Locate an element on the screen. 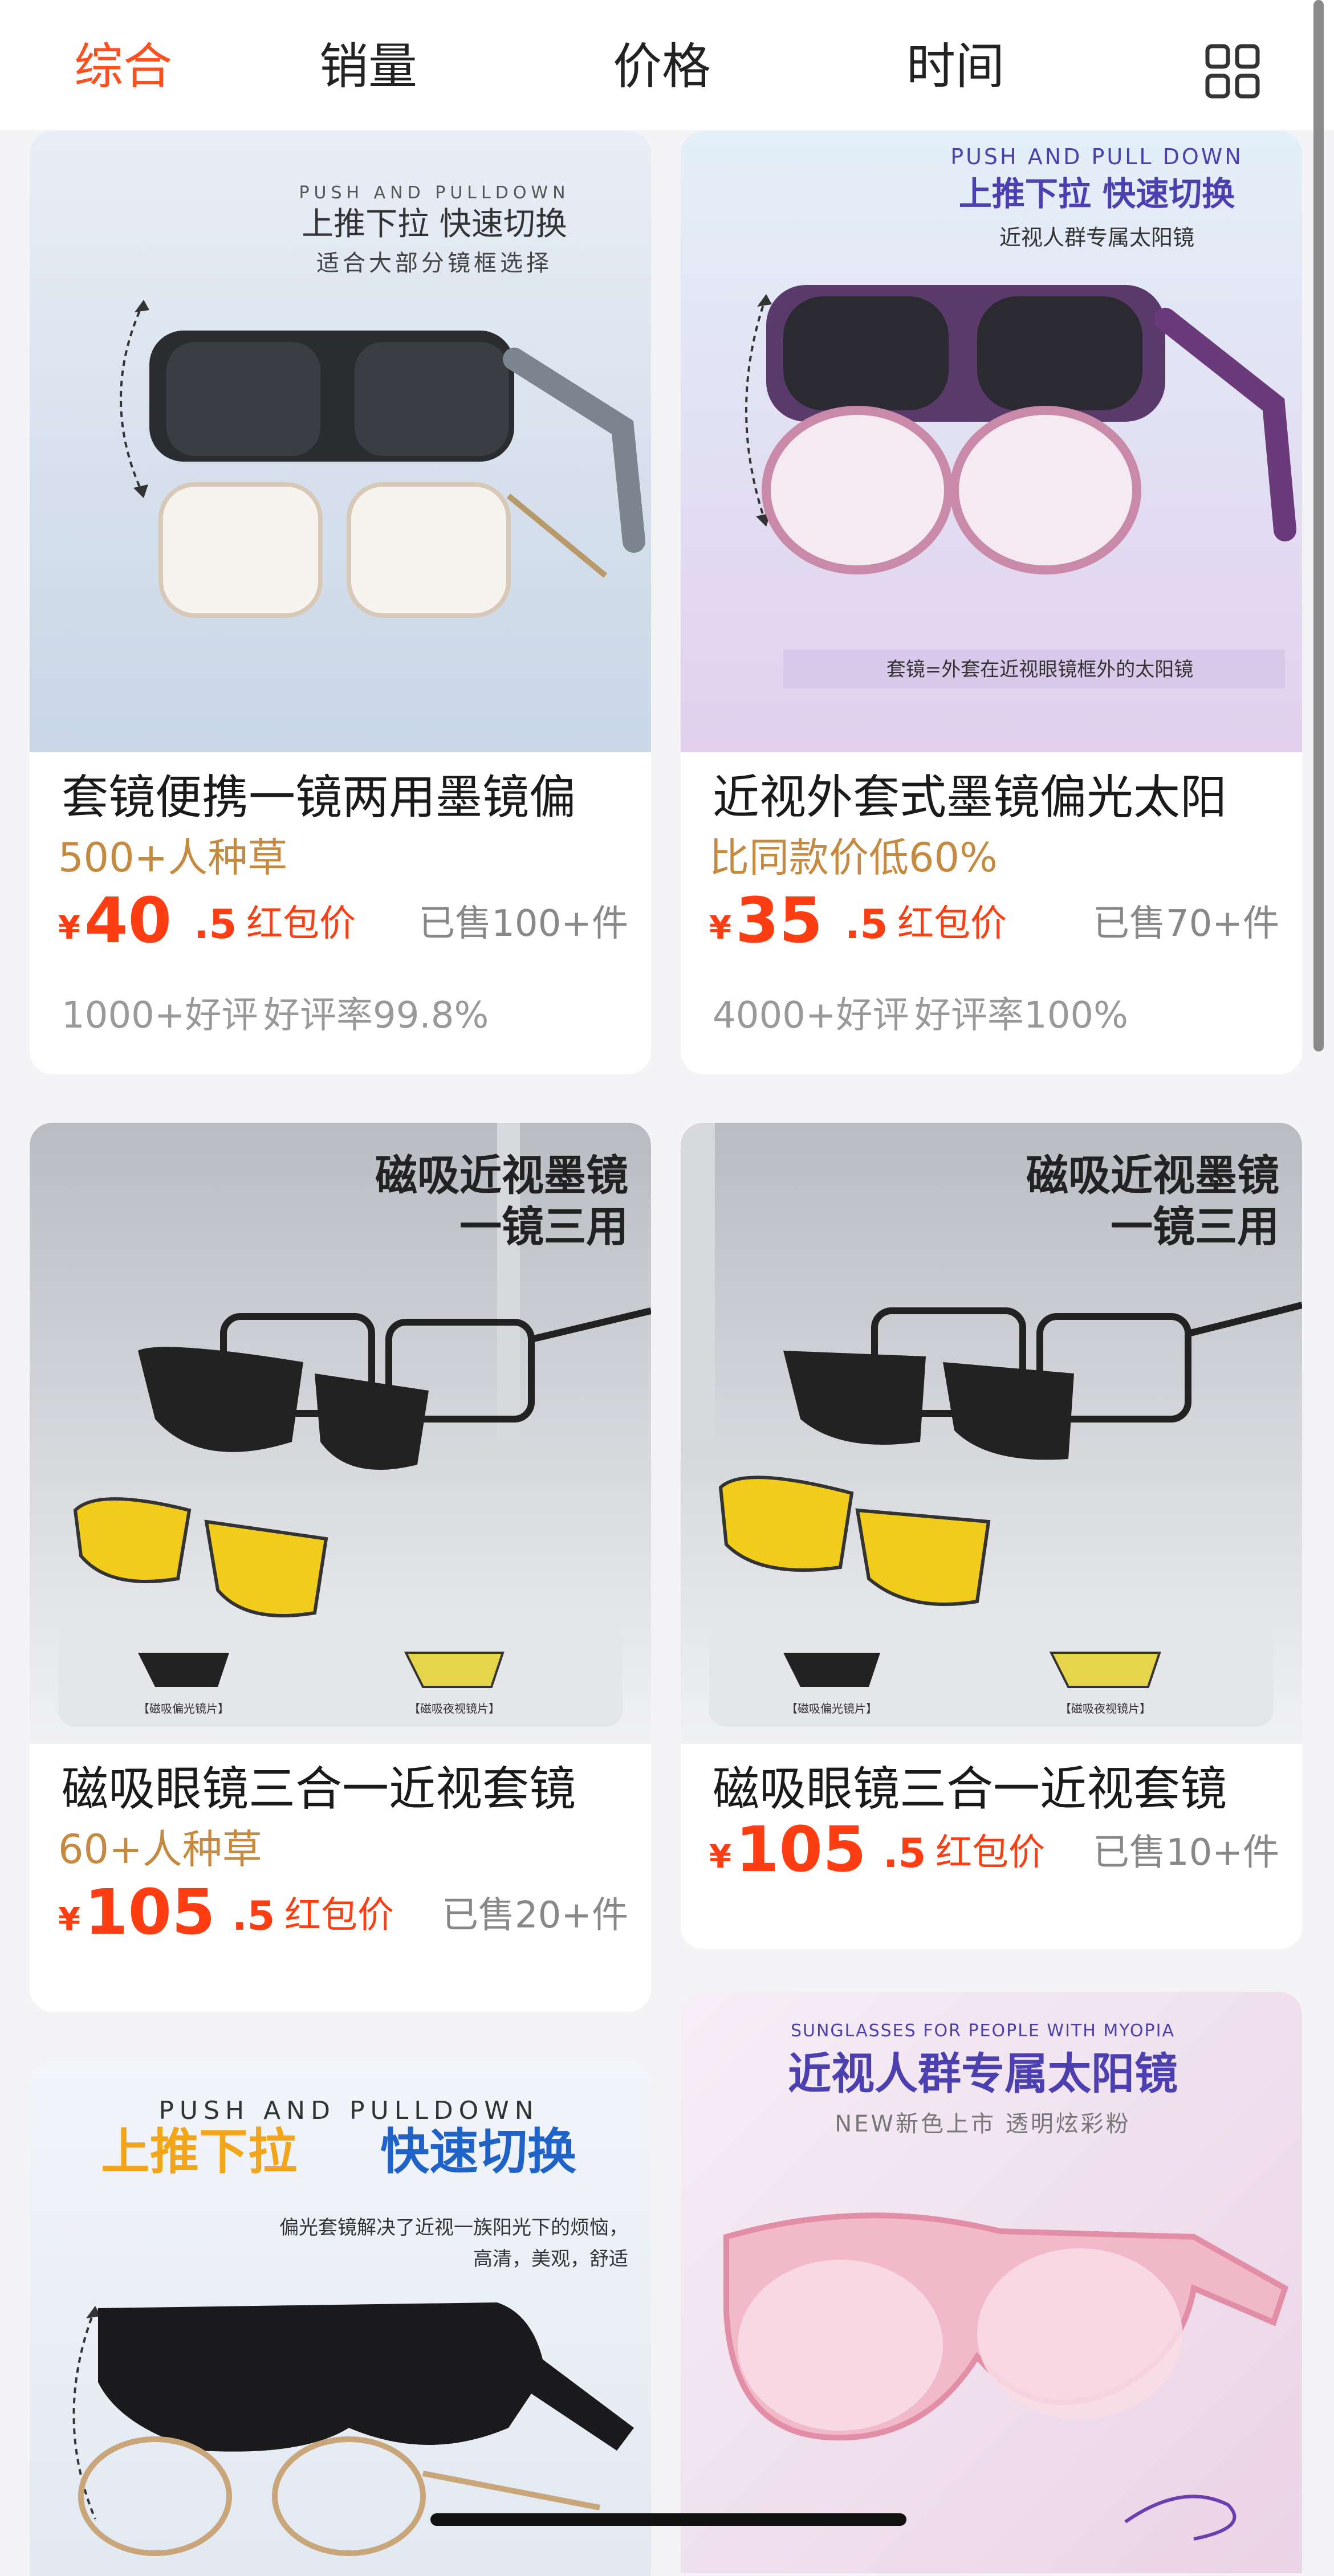  grid-view-icon is located at coordinates (1232, 71).